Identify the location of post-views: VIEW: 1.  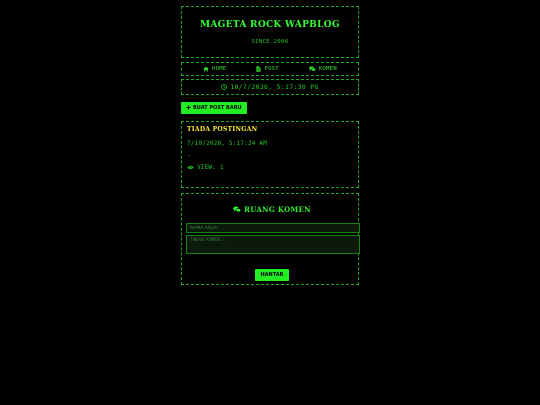
(270, 167).